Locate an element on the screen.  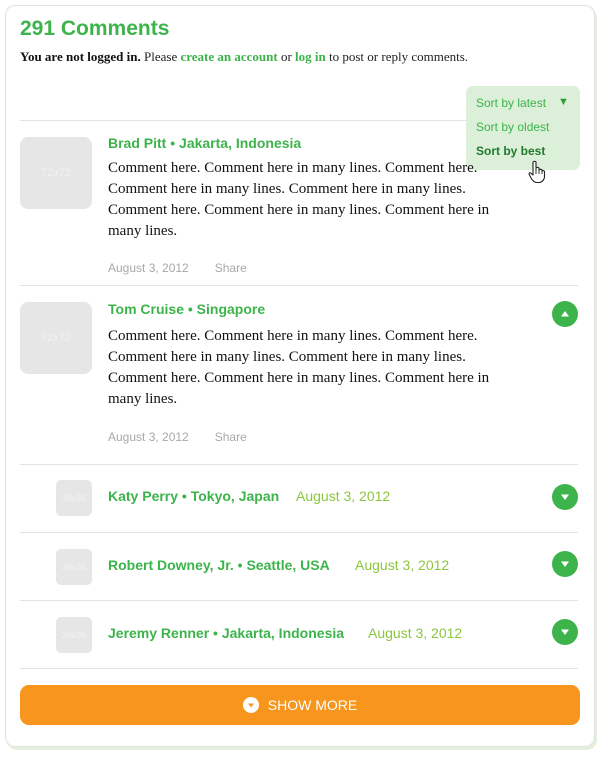
sort-option-latest: Sort by latest is located at coordinates (511, 103).